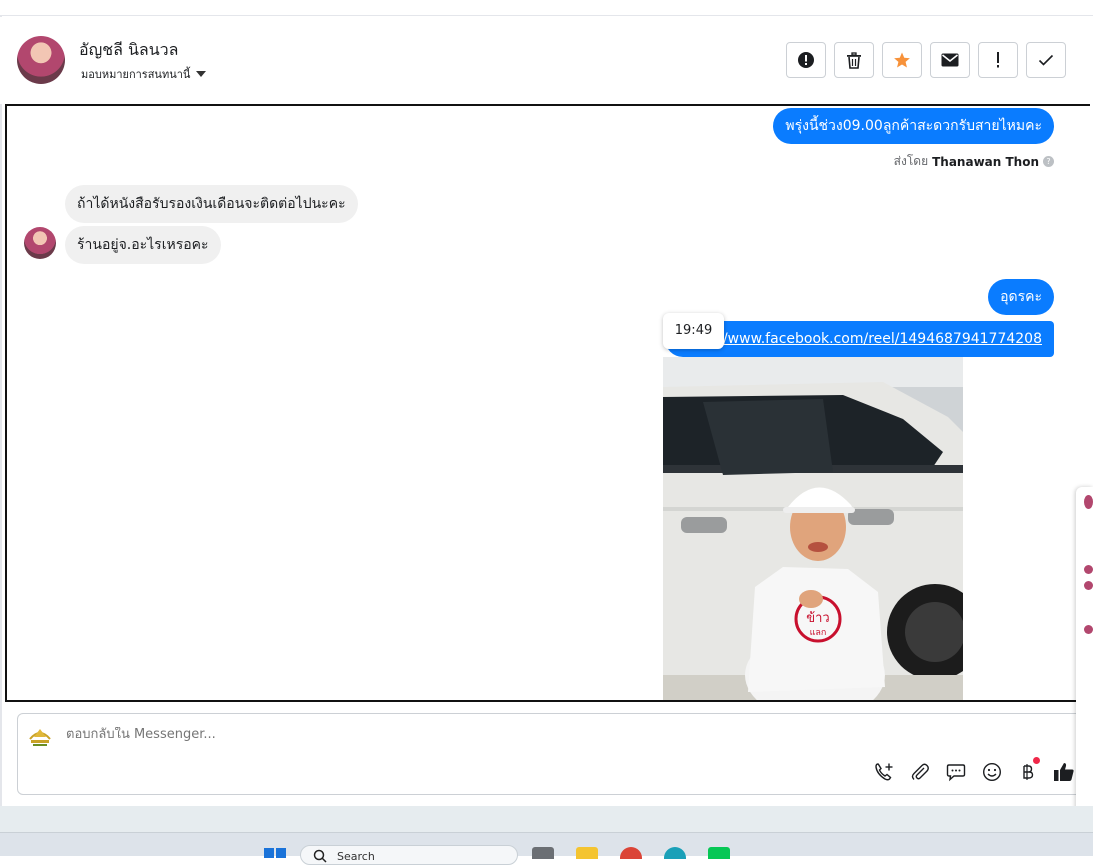 The width and height of the screenshot is (1093, 865). I want to click on reel-thumbnail: ข้าว แลก, so click(813, 528).